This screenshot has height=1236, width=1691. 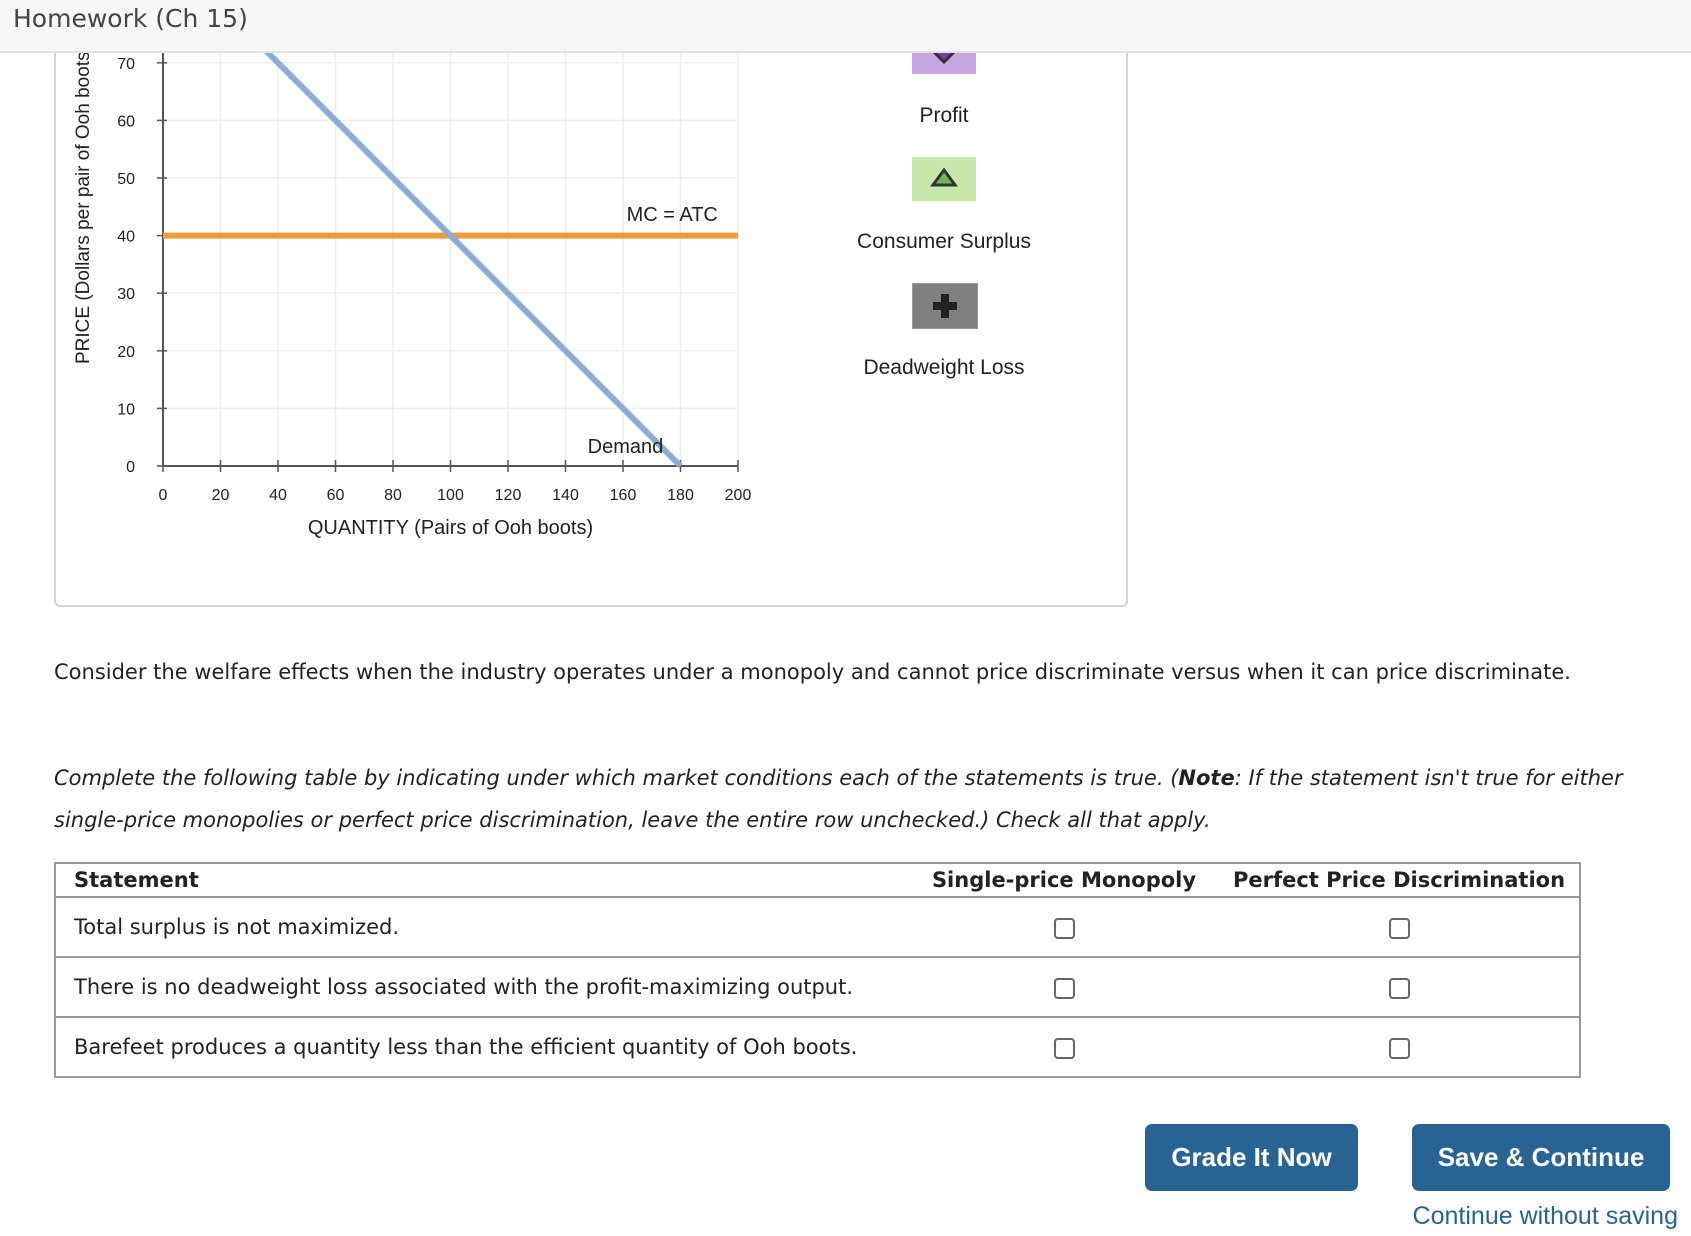 What do you see at coordinates (680, 495) in the screenshot?
I see `x-tick-label: 180` at bounding box center [680, 495].